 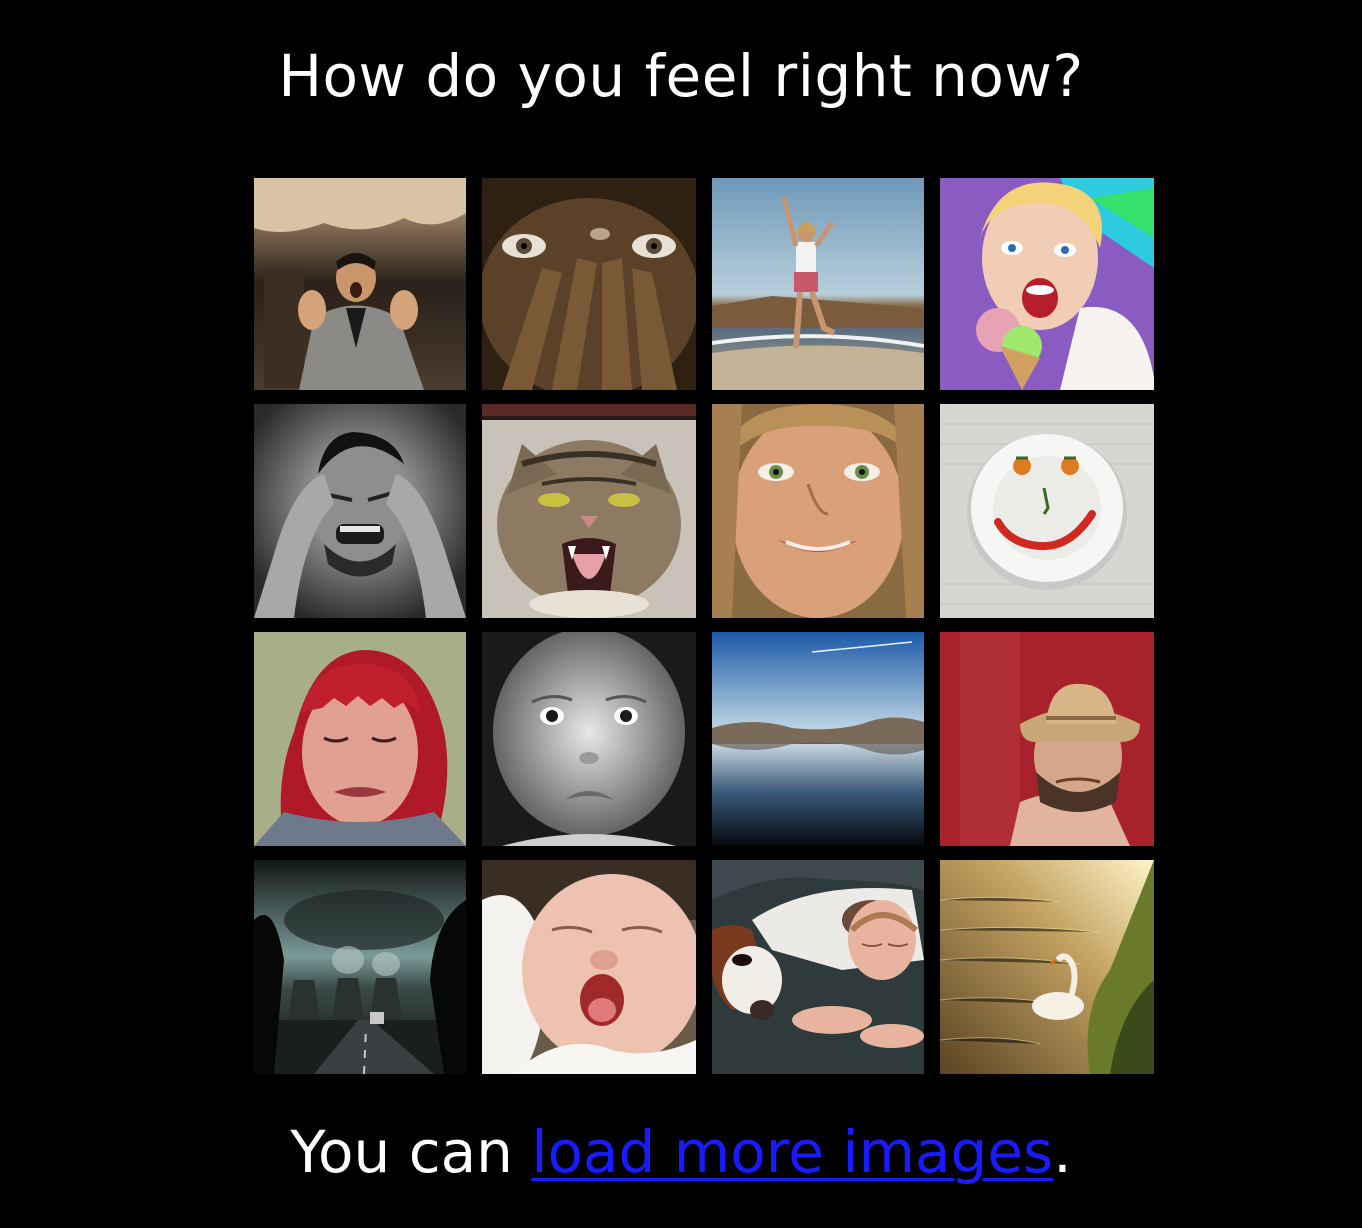 I want to click on angry-cat-image, so click(x=589, y=511).